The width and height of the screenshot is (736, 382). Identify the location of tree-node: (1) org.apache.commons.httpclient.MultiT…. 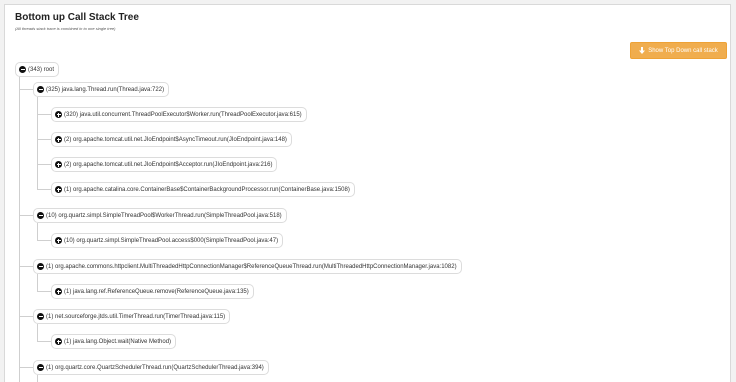
(247, 266).